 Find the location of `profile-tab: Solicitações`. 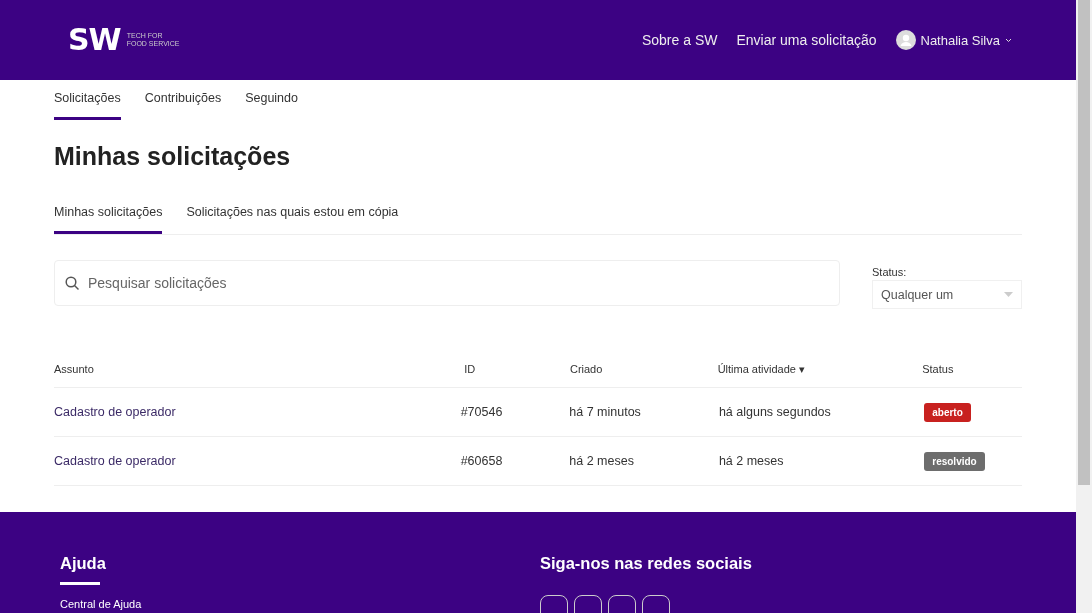

profile-tab: Solicitações is located at coordinates (87, 100).